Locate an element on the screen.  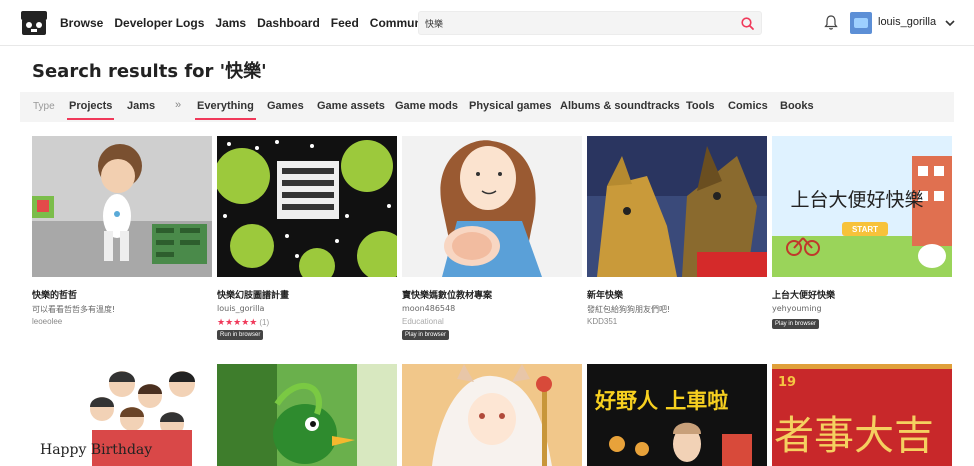
game-thumbnail: 19 者事大吉 is located at coordinates (862, 415).